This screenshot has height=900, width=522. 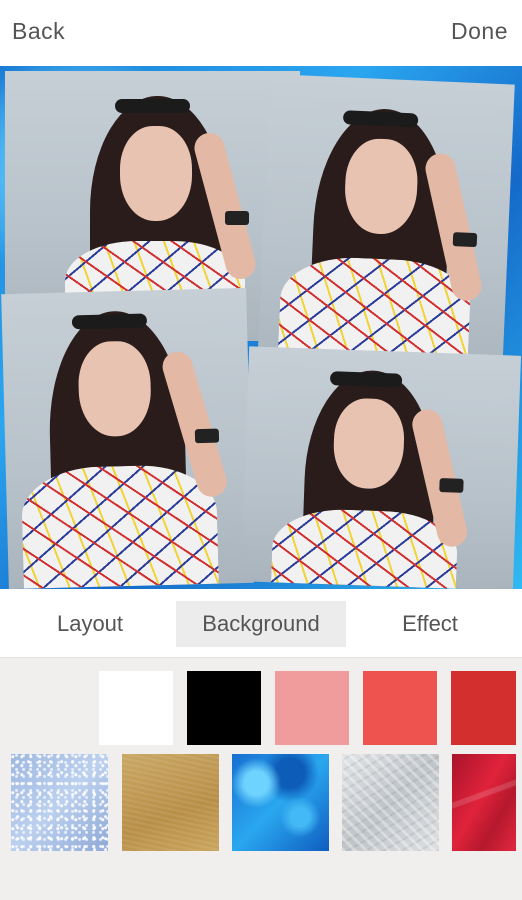 What do you see at coordinates (390, 802) in the screenshot?
I see `silver-foil-texture` at bounding box center [390, 802].